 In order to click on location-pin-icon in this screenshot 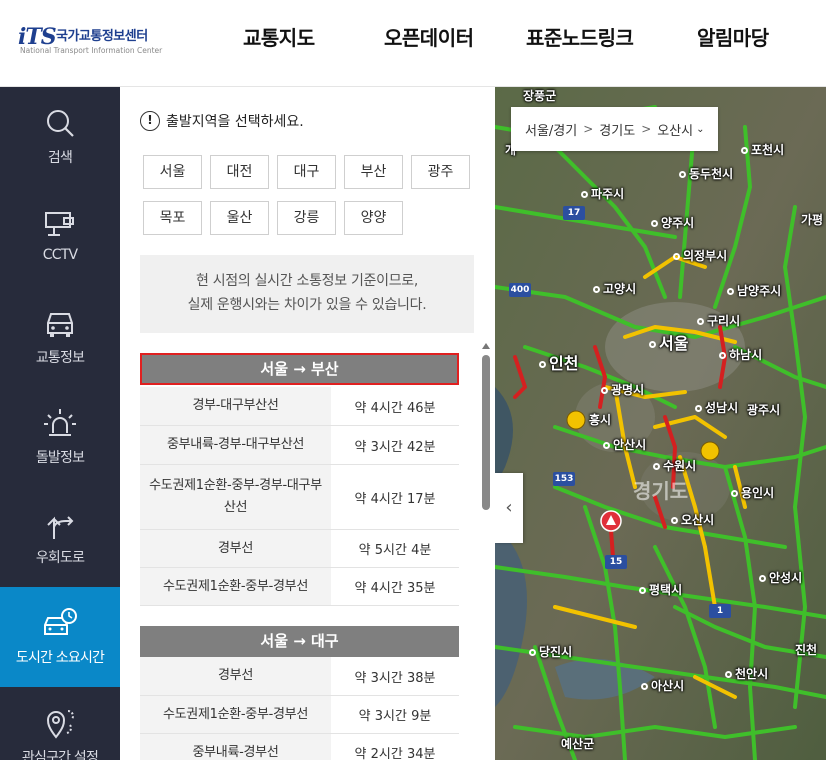, I will do `click(60, 724)`.